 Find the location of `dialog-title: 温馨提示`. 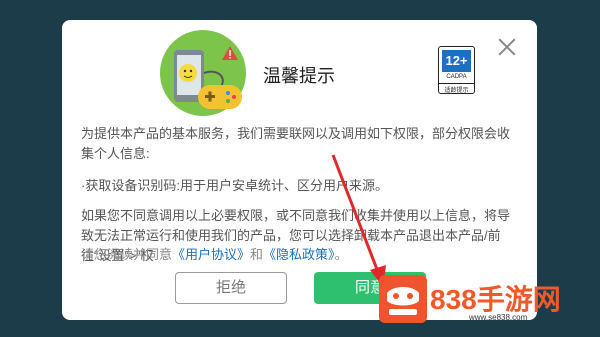

dialog-title: 温馨提示 is located at coordinates (299, 76).